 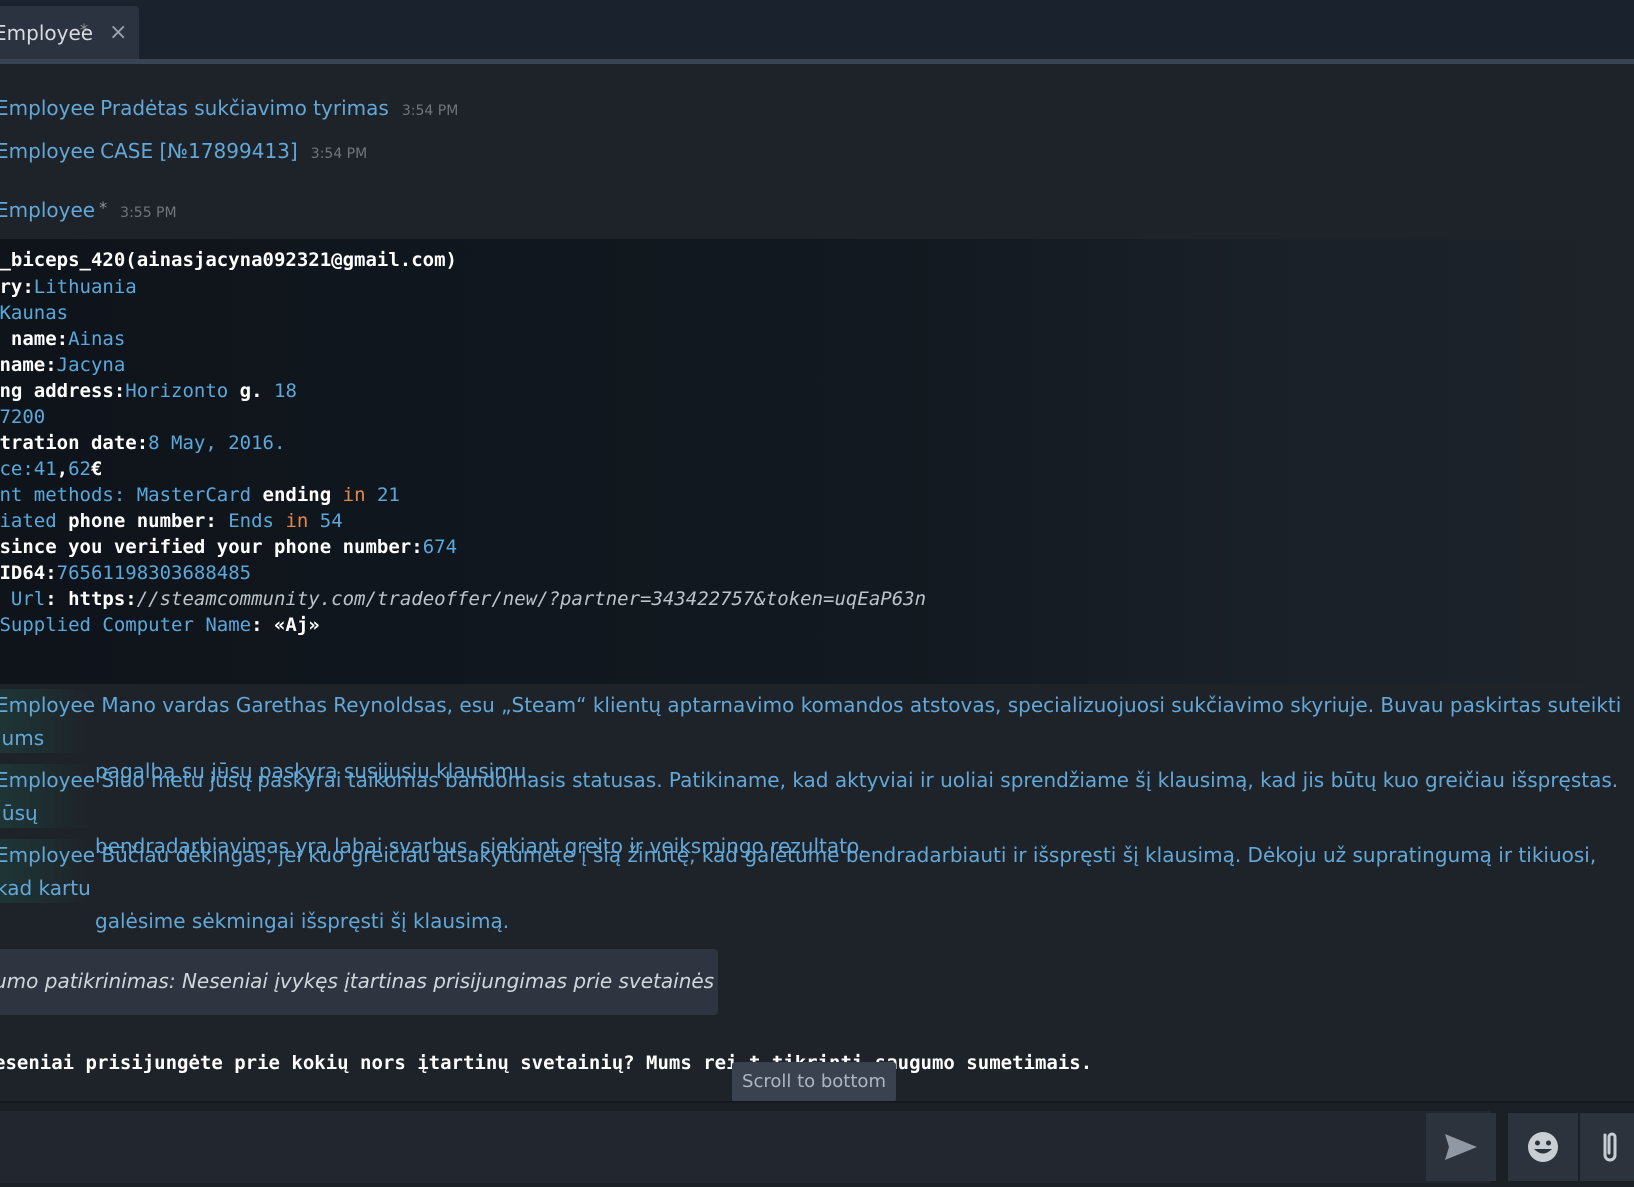 What do you see at coordinates (126, 573) in the screenshot?
I see `info-line: MID64:76561198303688485` at bounding box center [126, 573].